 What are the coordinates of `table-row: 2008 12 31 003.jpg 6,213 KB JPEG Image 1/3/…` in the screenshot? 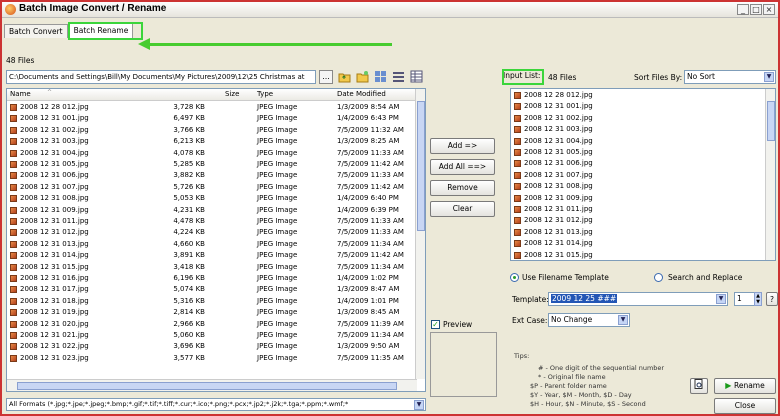 It's located at (211, 141).